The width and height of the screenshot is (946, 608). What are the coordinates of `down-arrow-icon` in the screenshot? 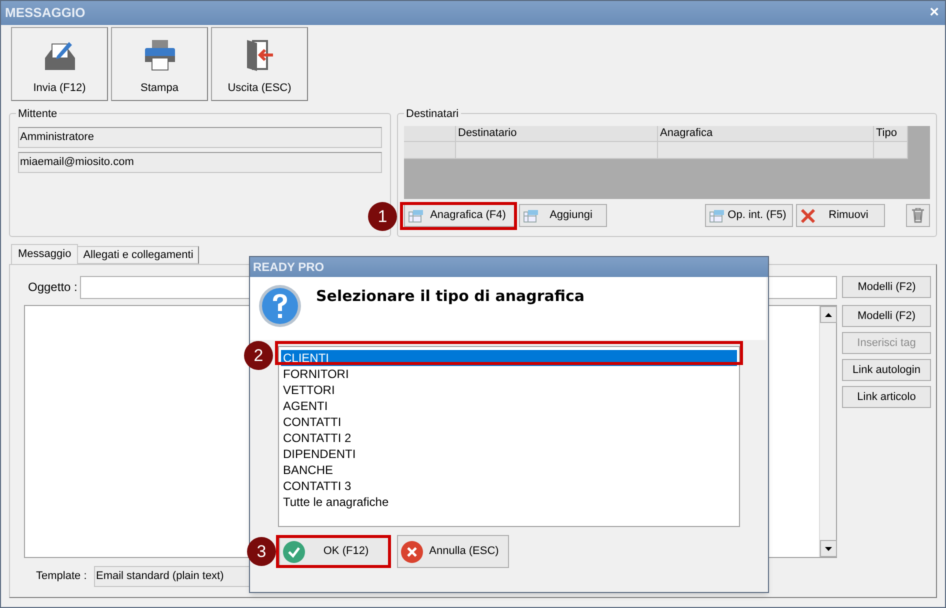 It's located at (828, 548).